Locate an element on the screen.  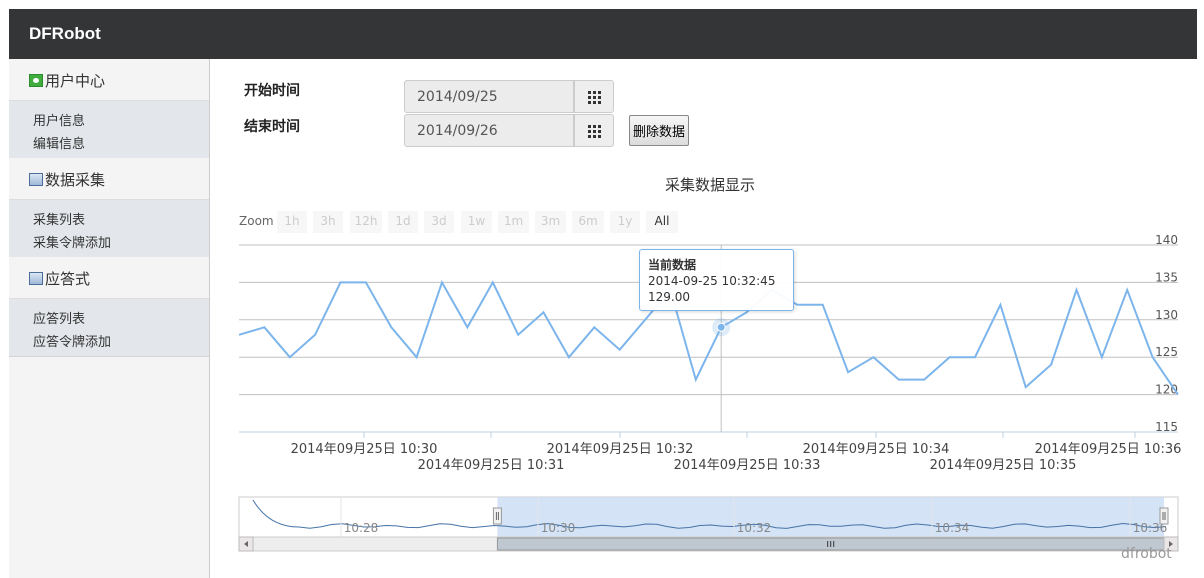
navigator-selection is located at coordinates (830, 517).